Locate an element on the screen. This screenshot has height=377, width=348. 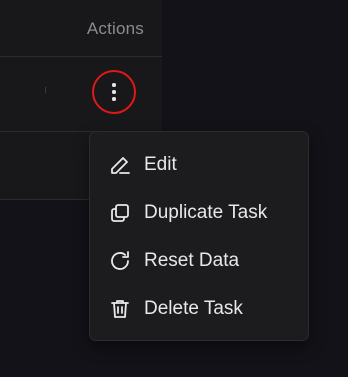
menu-item-duplicate-task: Duplicate Task is located at coordinates (199, 213).